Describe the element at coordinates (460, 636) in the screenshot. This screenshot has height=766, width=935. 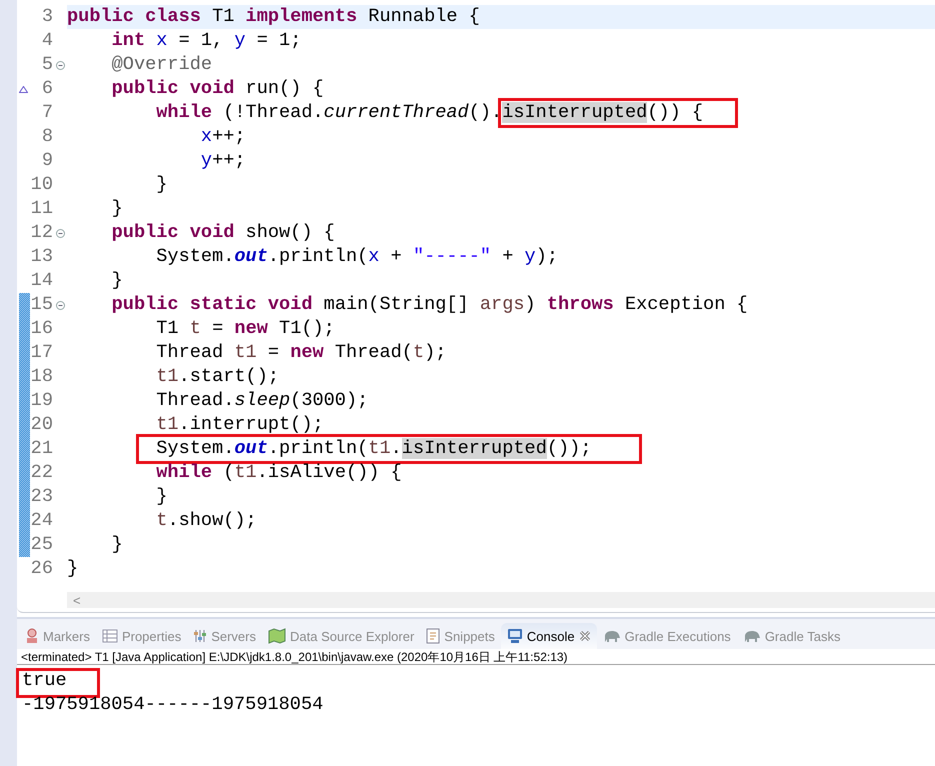
I see `view-tab: Snippets` at that location.